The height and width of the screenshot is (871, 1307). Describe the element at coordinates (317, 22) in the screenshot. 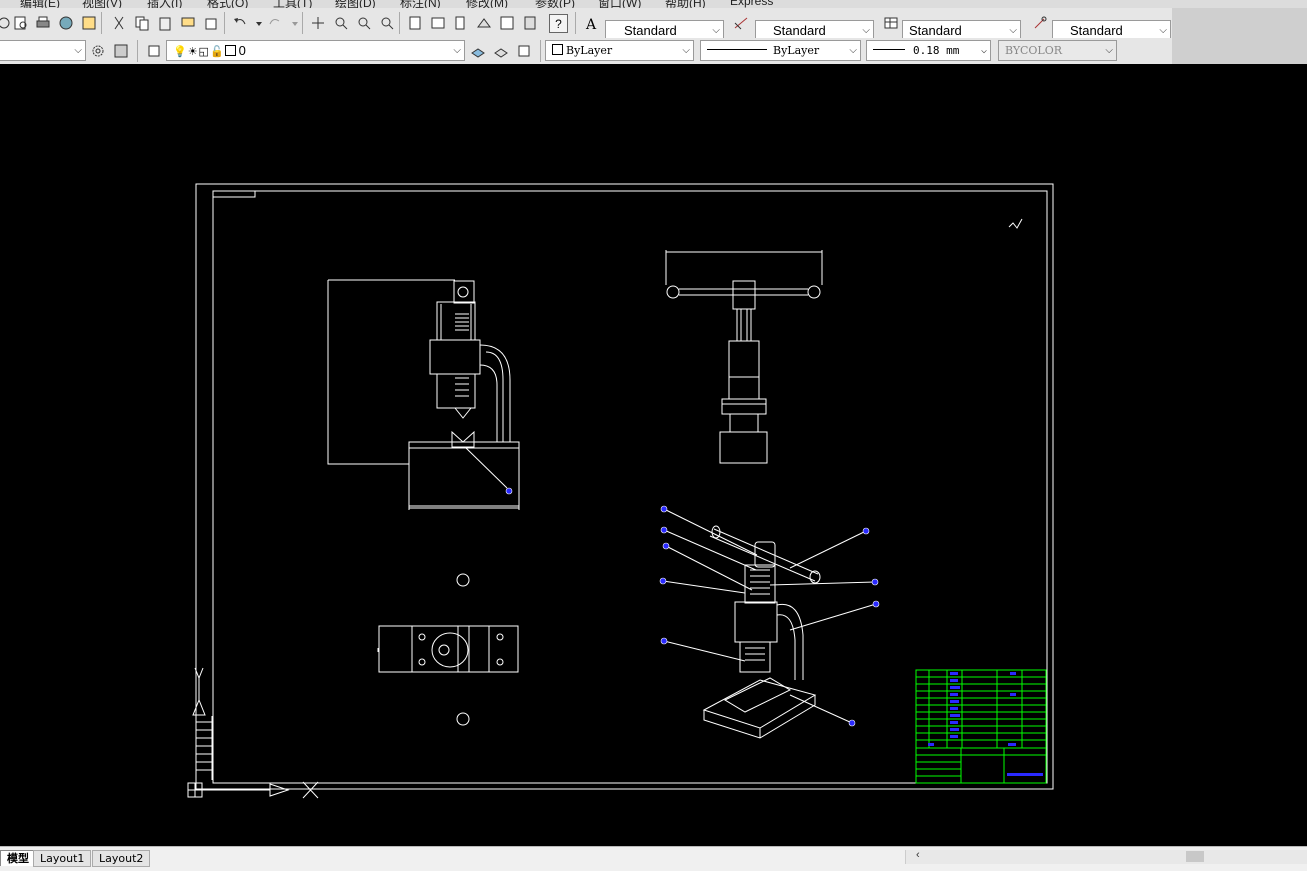

I see `pan-icon` at that location.